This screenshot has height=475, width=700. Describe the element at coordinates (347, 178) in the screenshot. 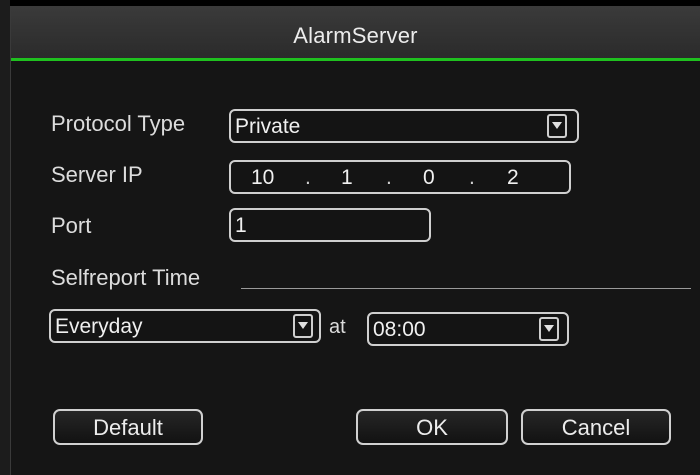

I see `ip-octet-2: 1` at that location.